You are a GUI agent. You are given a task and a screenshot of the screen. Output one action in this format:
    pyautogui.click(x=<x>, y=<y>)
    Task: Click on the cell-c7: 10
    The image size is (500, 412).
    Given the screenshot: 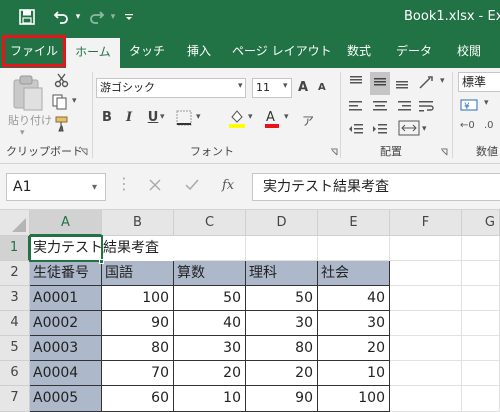 What is the action you would take?
    pyautogui.click(x=210, y=399)
    